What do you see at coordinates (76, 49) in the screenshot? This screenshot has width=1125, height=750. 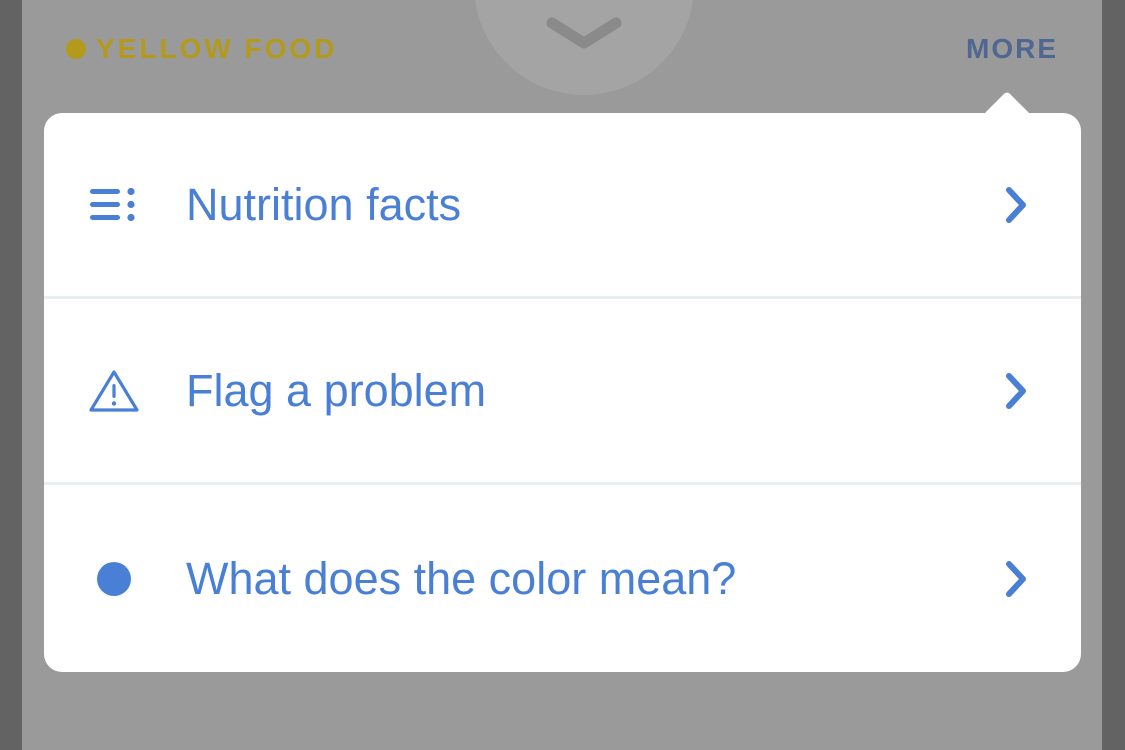 I see `yellow-dot-icon` at bounding box center [76, 49].